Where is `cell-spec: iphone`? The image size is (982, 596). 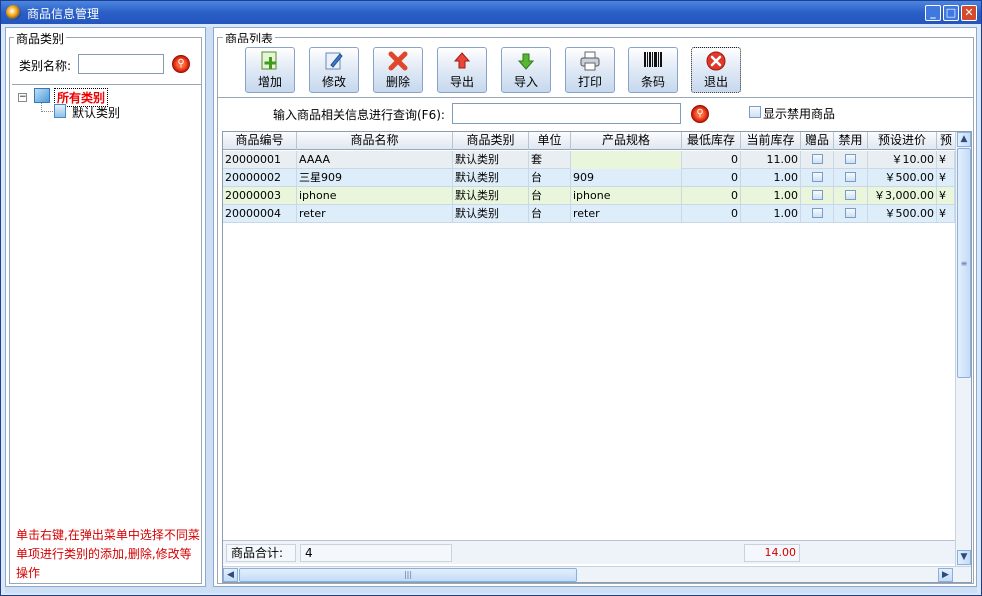 cell-spec: iphone is located at coordinates (626, 196).